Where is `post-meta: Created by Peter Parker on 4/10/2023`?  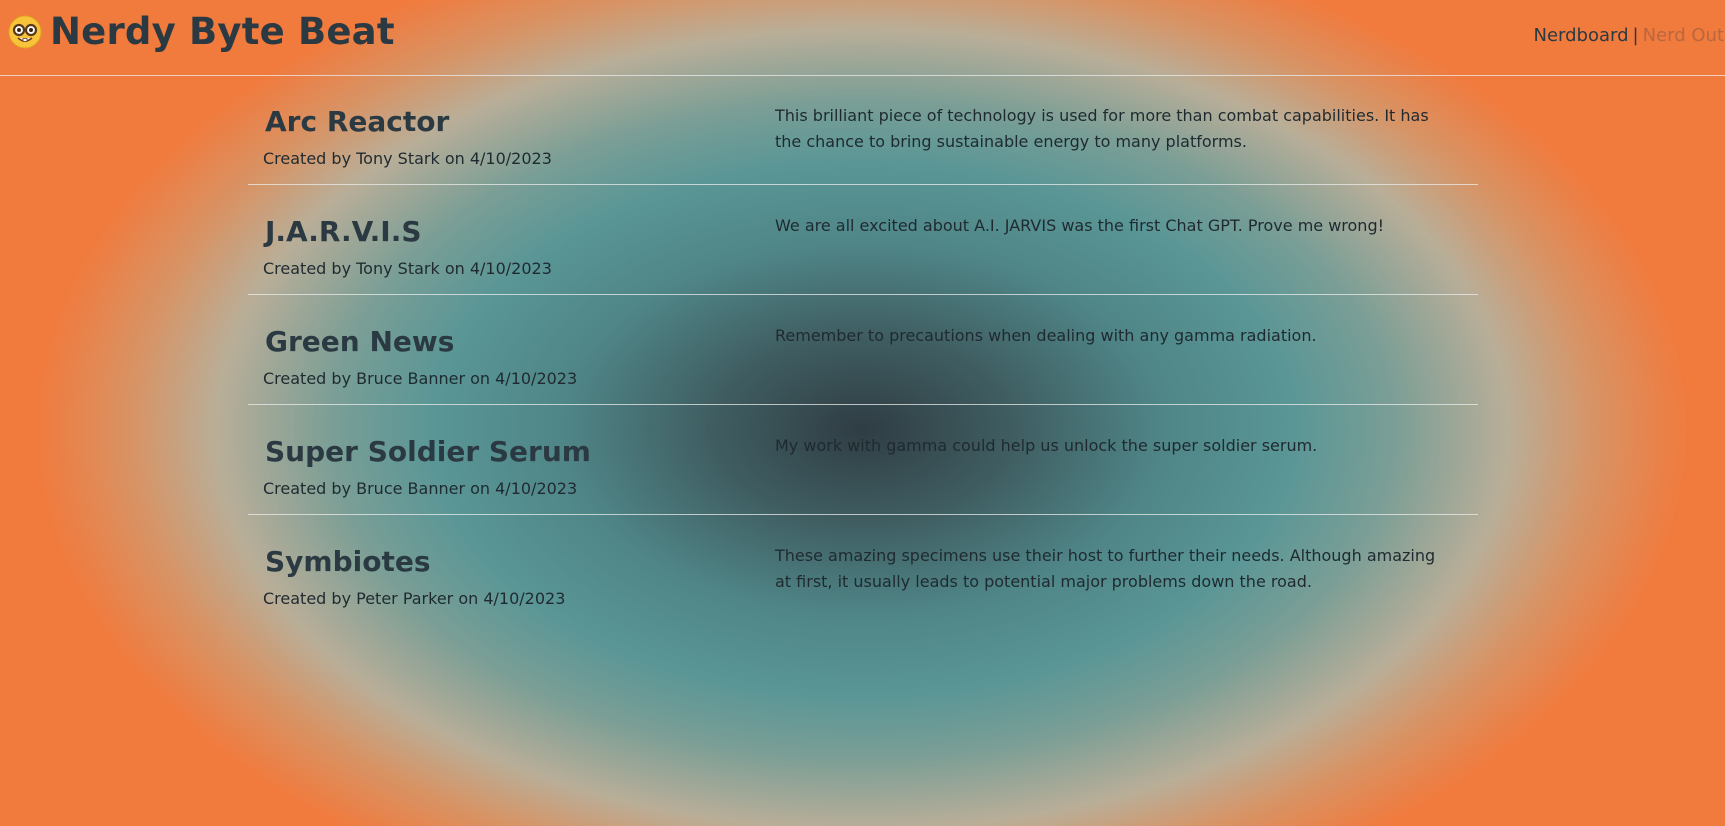
post-meta: Created by Peter Parker on 4/10/2023 is located at coordinates (414, 598).